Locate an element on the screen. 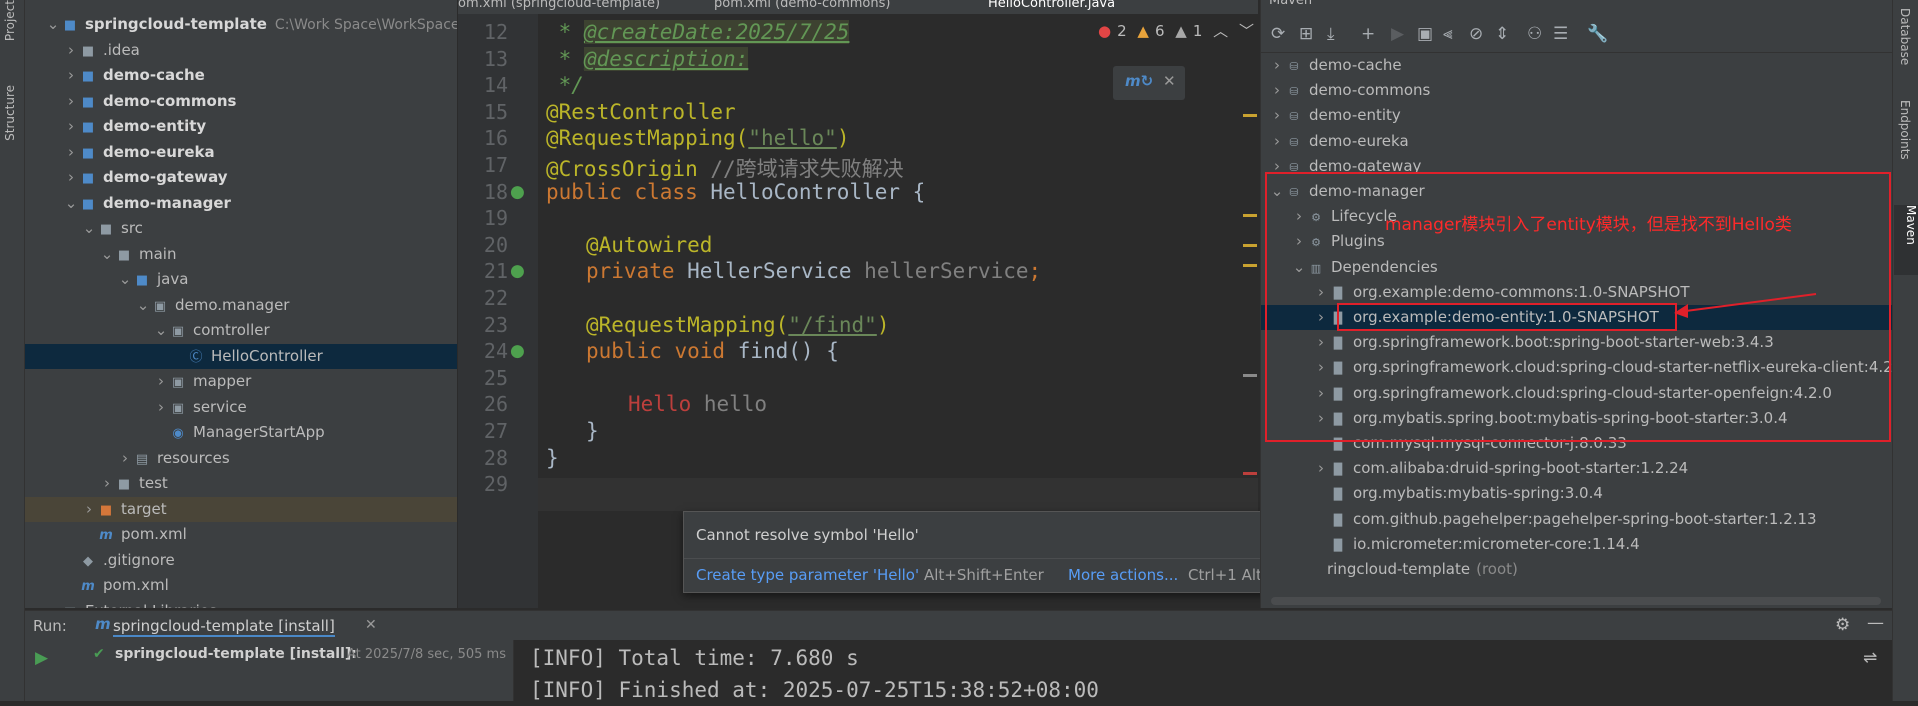 The height and width of the screenshot is (706, 1918). maven-tree-item: › ⛁ demo-cache is located at coordinates (1335, 65).